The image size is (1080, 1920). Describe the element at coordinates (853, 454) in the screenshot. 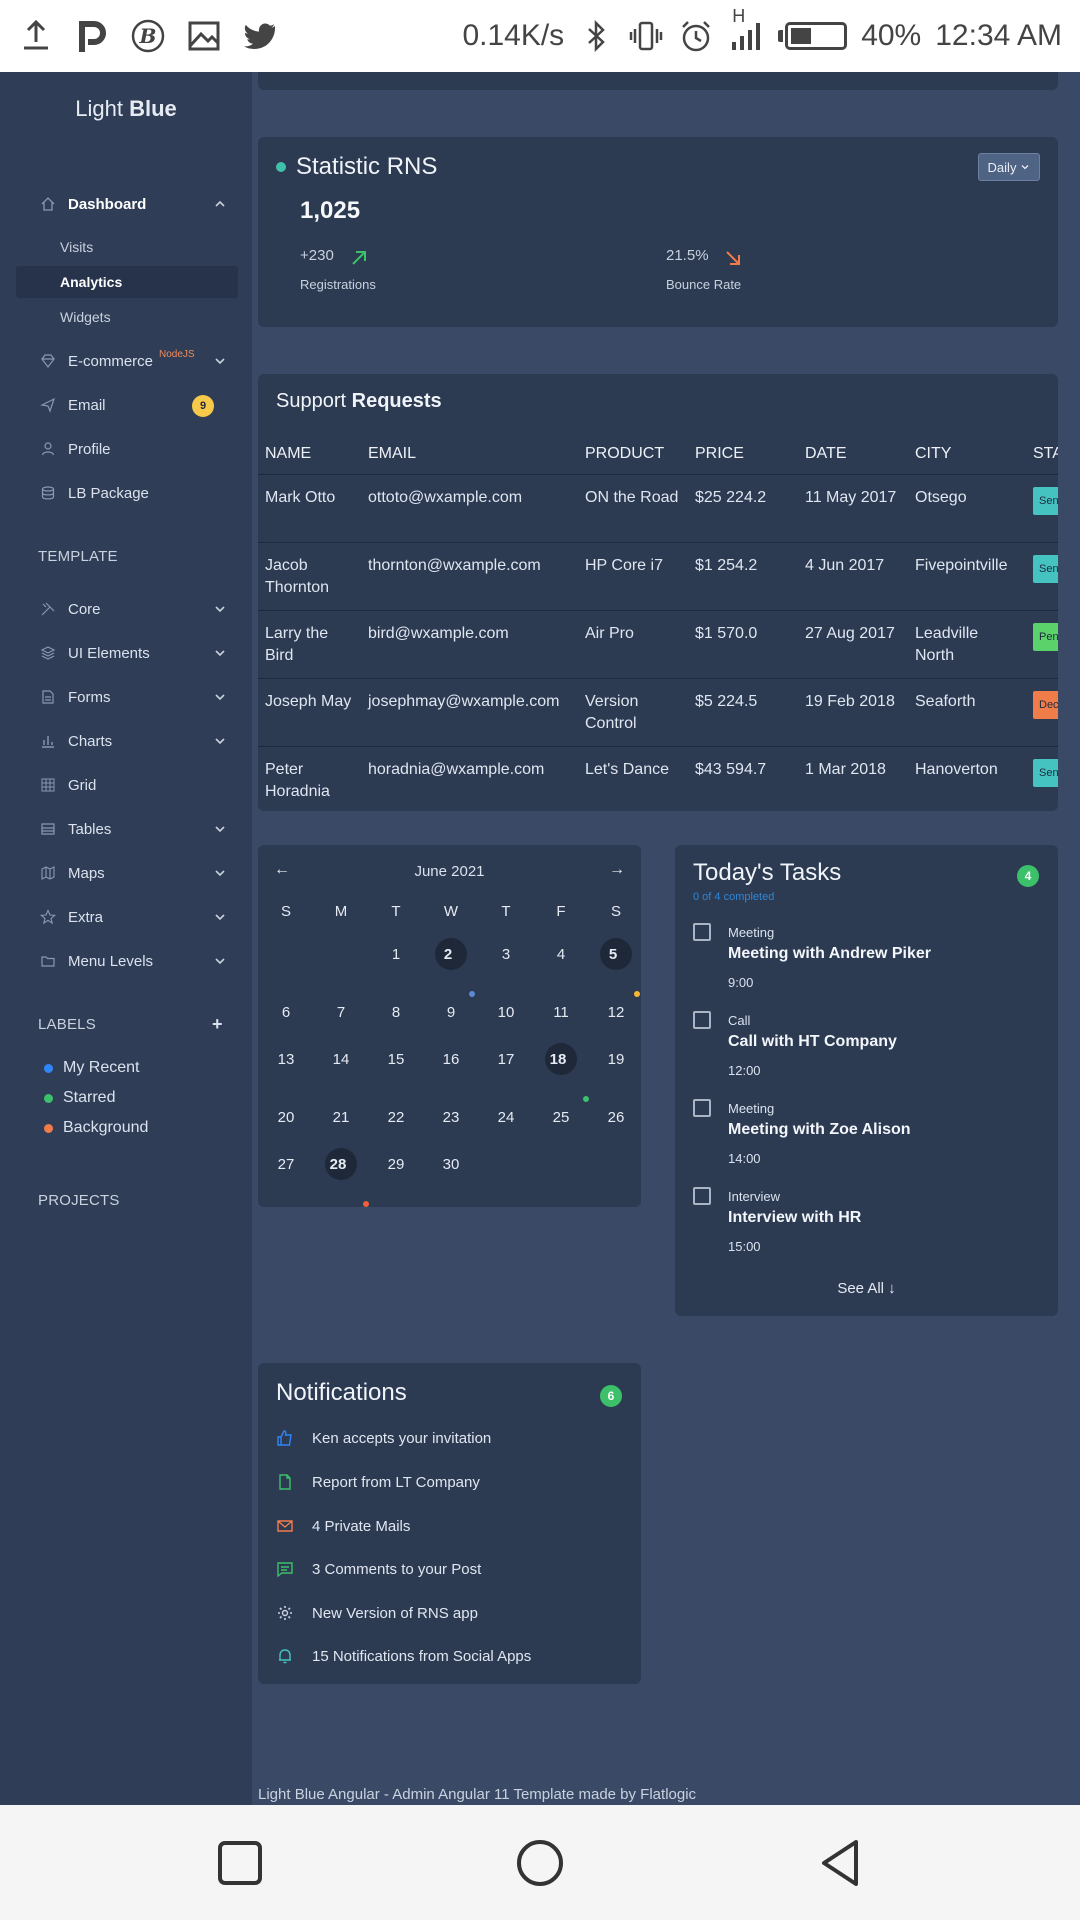

I see `column-header: DATE` at that location.